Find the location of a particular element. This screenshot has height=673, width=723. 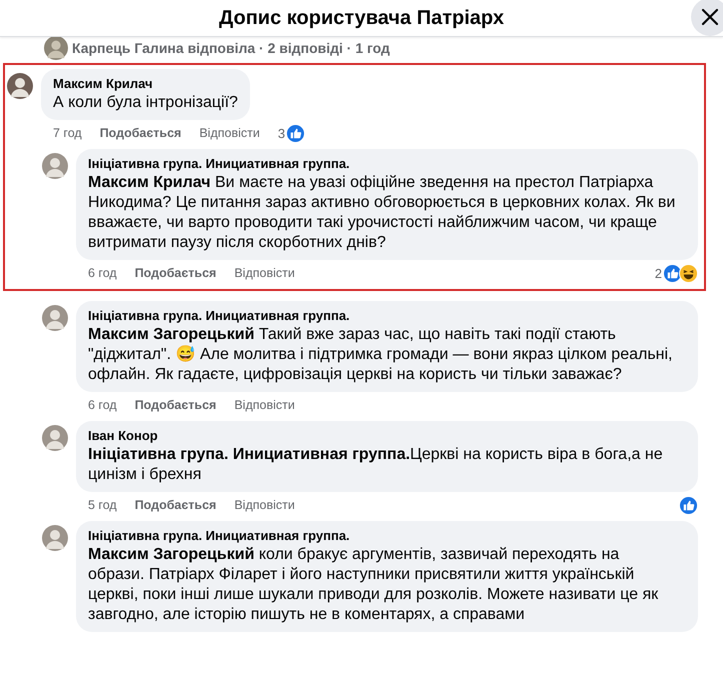

laughing-face-icon is located at coordinates (688, 273).